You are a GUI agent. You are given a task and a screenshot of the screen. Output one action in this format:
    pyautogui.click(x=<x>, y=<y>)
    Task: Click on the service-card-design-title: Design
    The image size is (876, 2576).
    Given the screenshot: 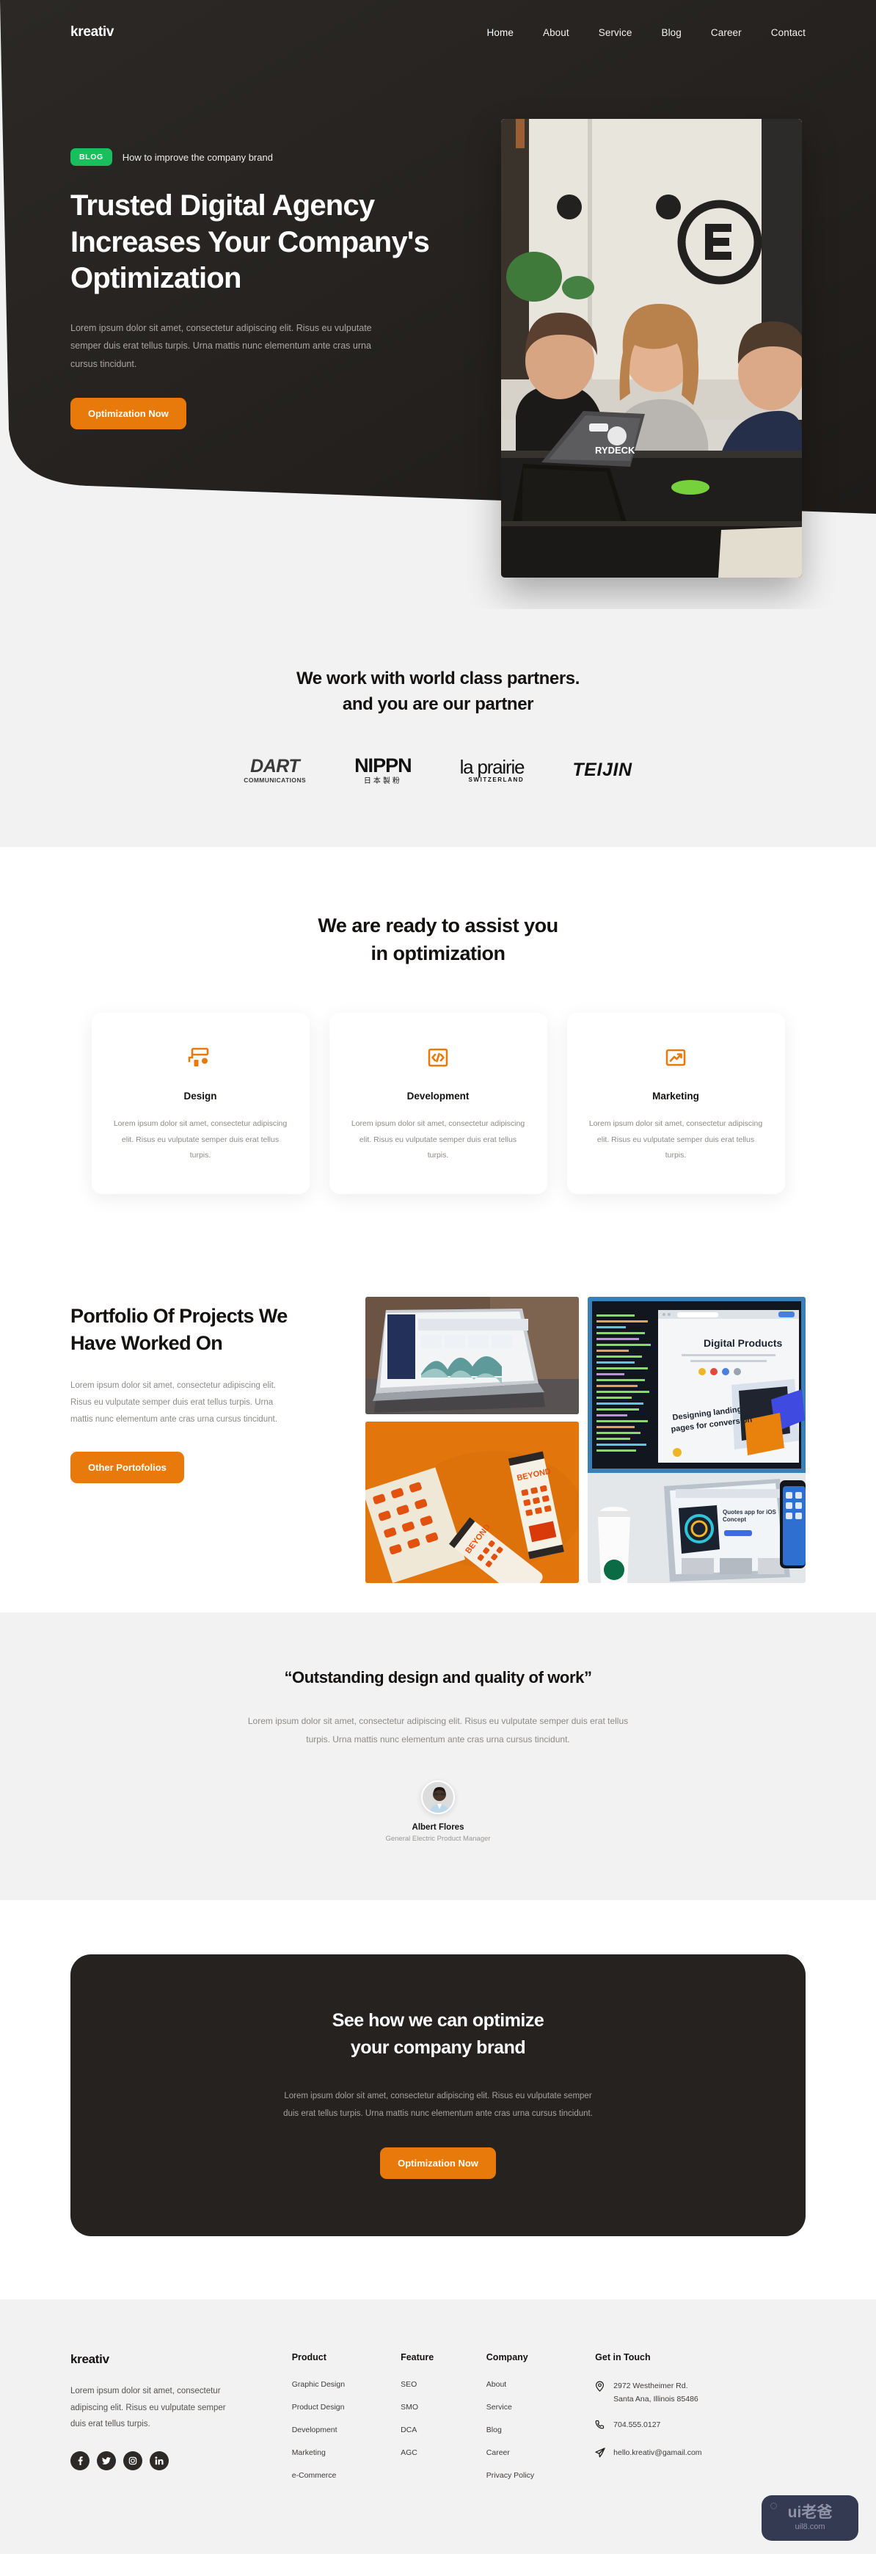 What is the action you would take?
    pyautogui.click(x=200, y=1096)
    